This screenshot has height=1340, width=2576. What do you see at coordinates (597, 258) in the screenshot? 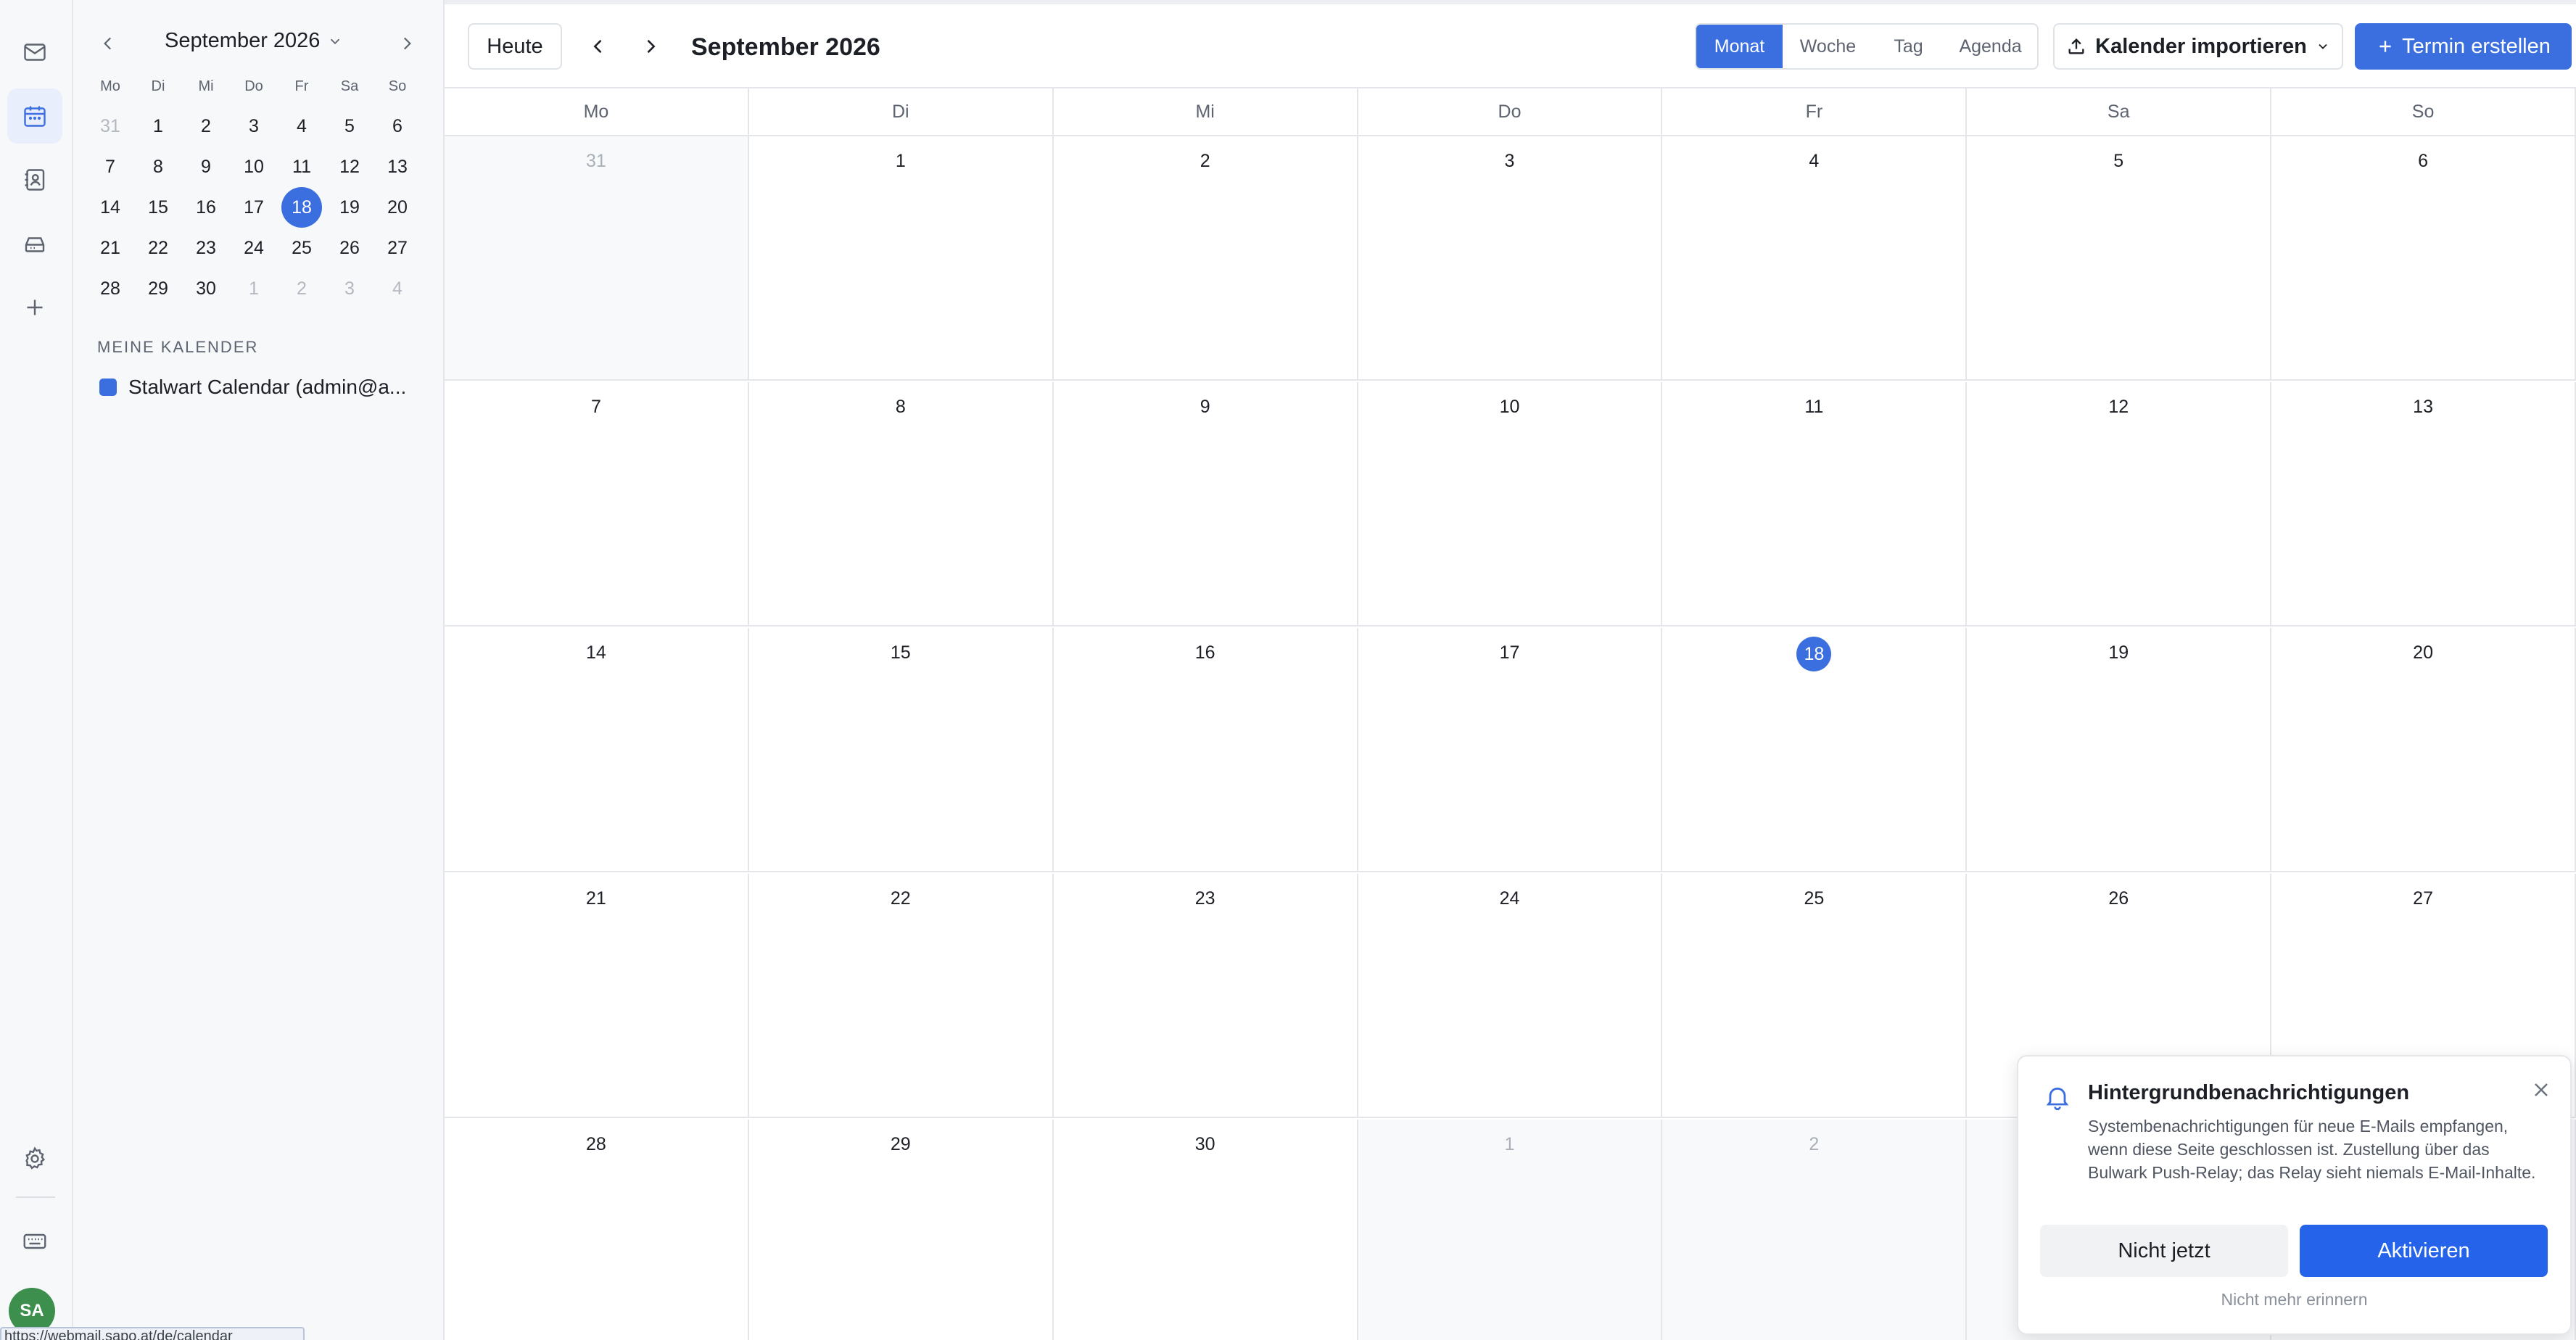
I see `day-cell: 31` at bounding box center [597, 258].